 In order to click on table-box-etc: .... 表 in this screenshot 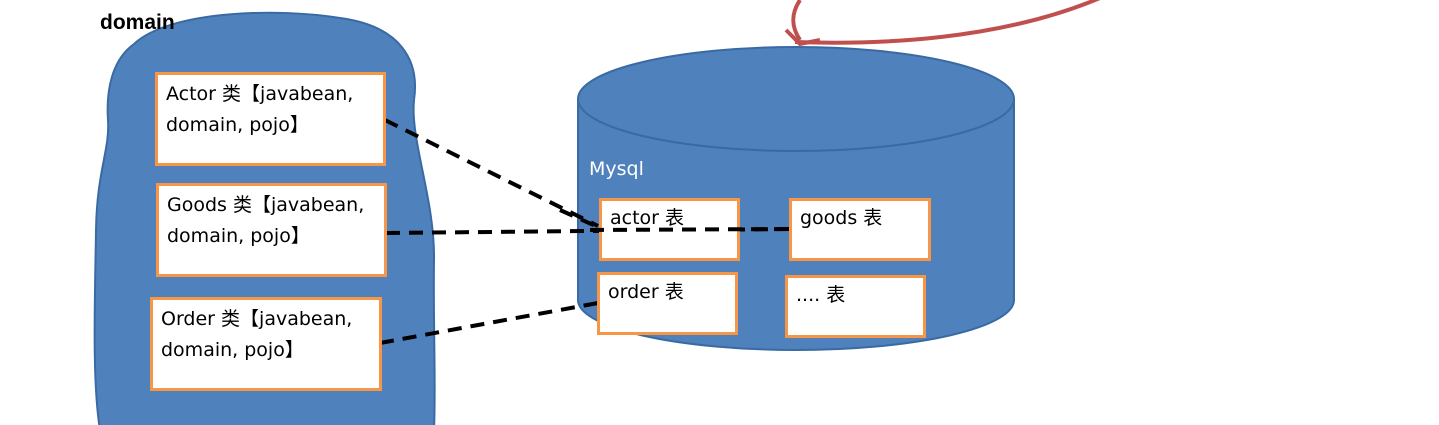, I will do `click(855, 306)`.